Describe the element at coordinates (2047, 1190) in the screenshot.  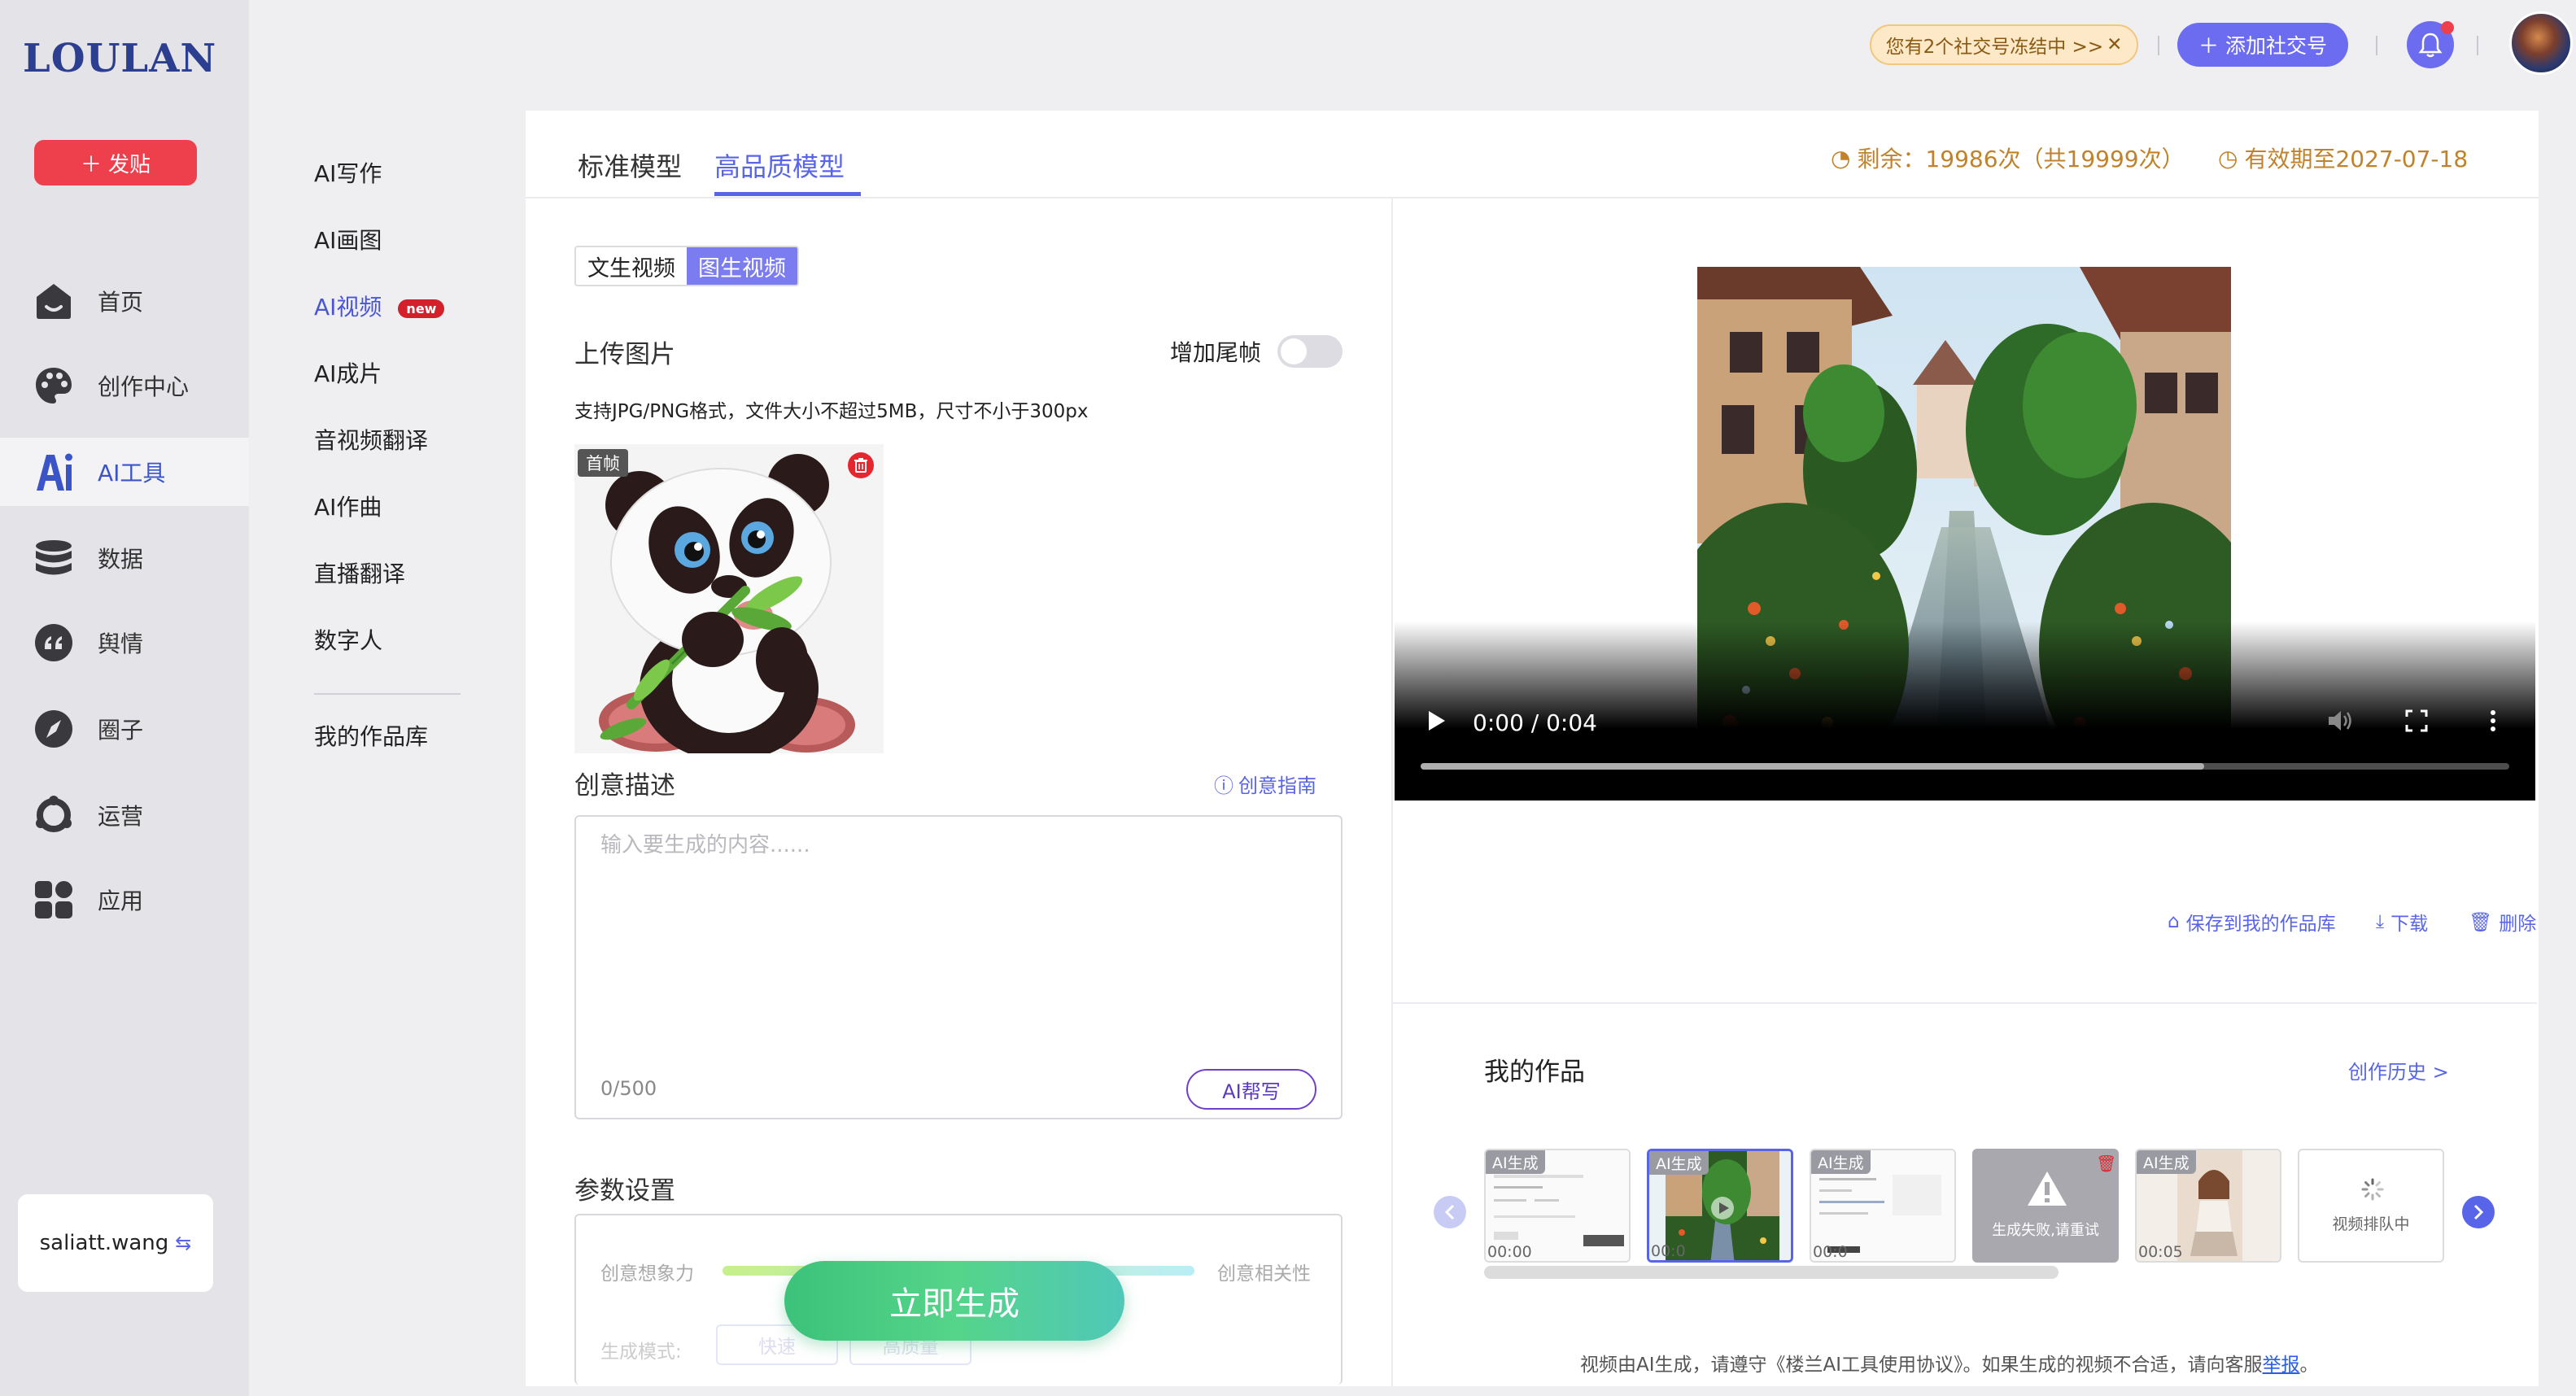
I see `warning-icon` at that location.